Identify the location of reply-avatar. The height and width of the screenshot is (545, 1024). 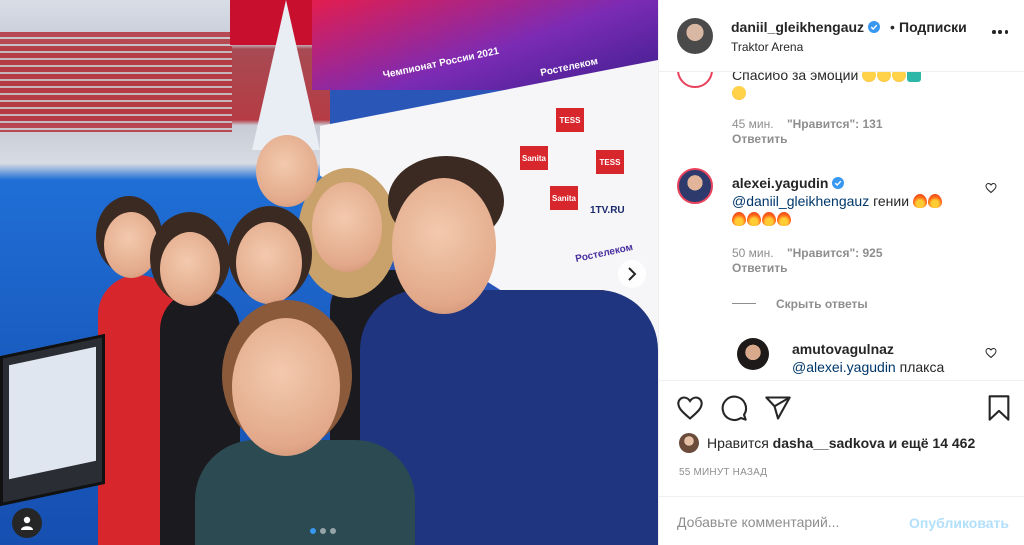
(753, 354).